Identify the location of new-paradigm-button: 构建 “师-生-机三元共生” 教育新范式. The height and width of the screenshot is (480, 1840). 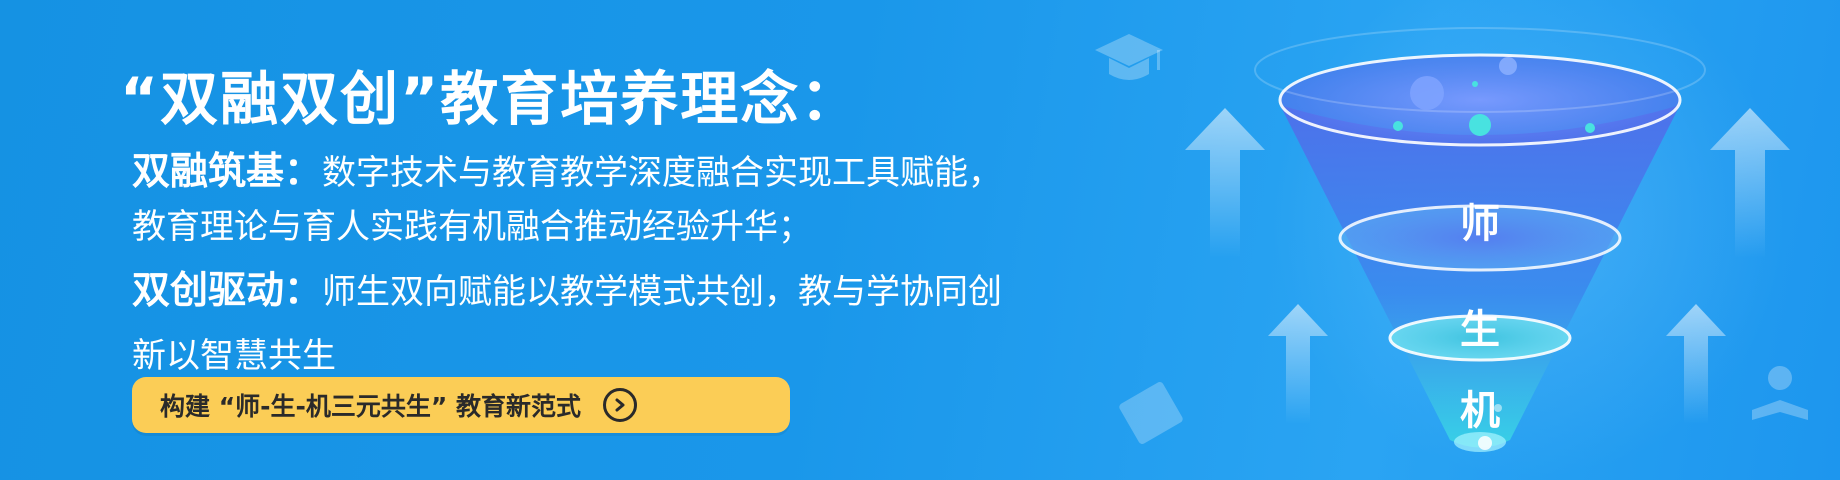
(461, 405).